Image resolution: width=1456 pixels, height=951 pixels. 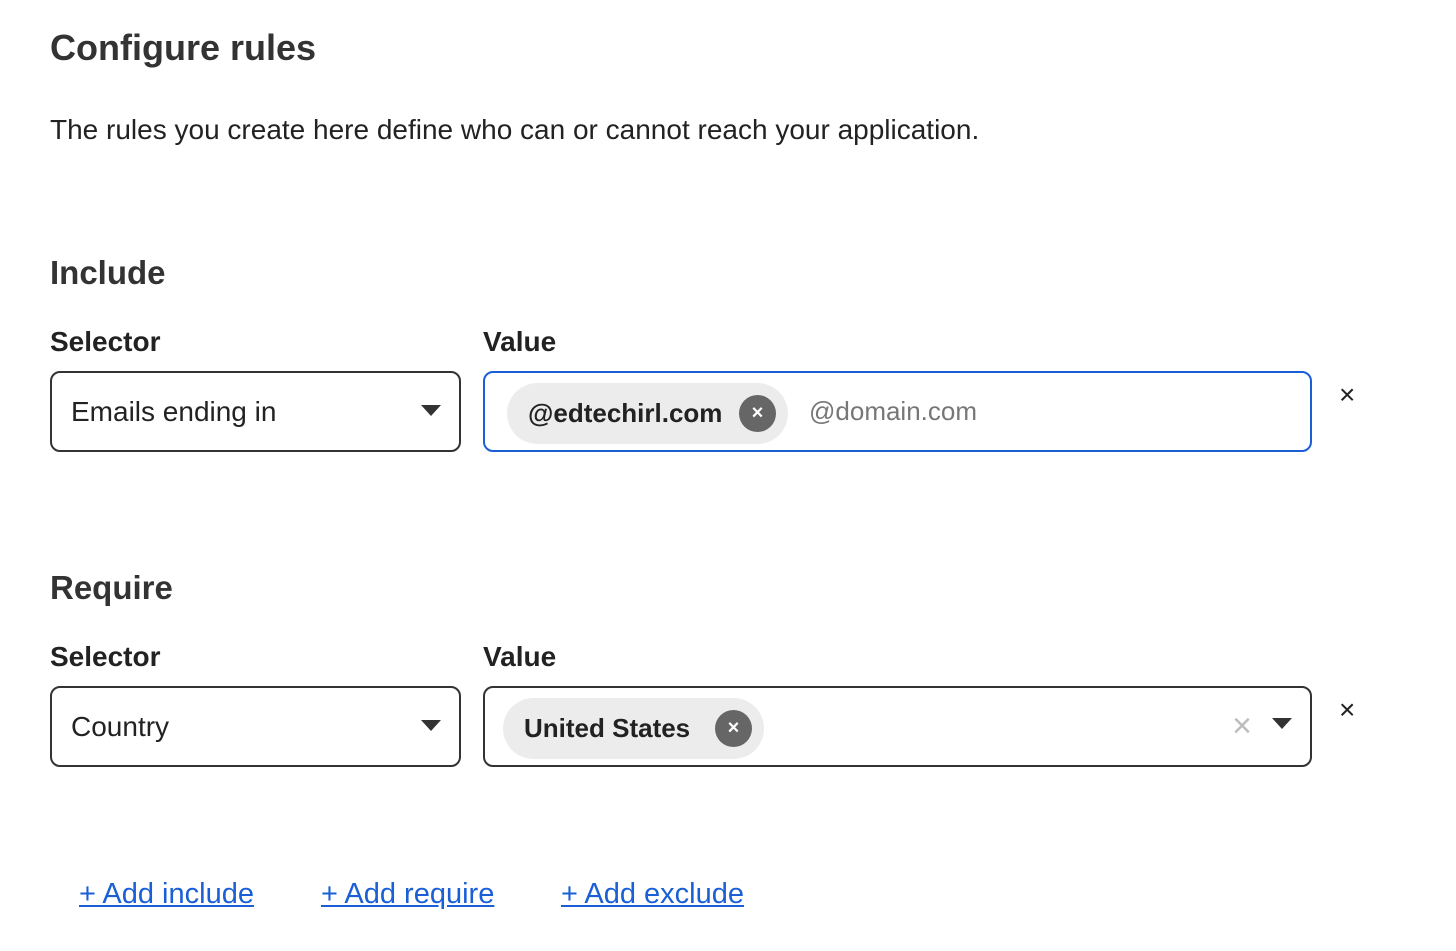 I want to click on require-section-title: Require, so click(x=111, y=587).